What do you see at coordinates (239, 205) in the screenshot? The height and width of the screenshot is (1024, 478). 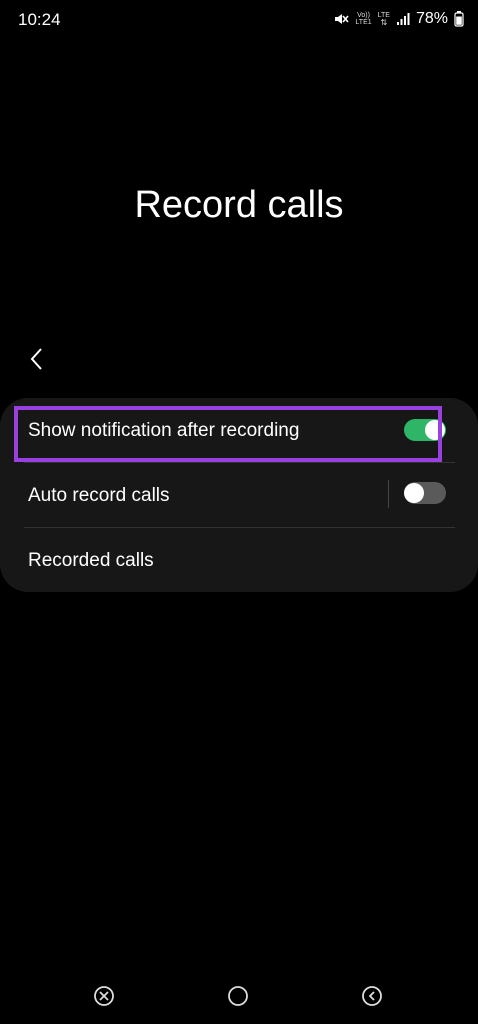 I see `page-title: Record calls` at bounding box center [239, 205].